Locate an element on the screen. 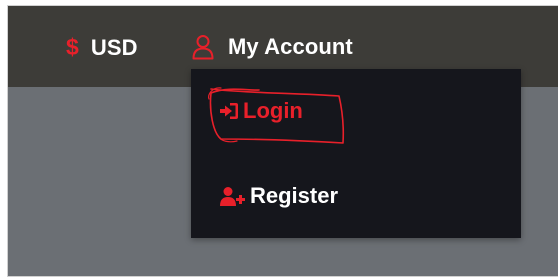 This screenshot has width=558, height=278. my-account-label: My Account is located at coordinates (290, 46).